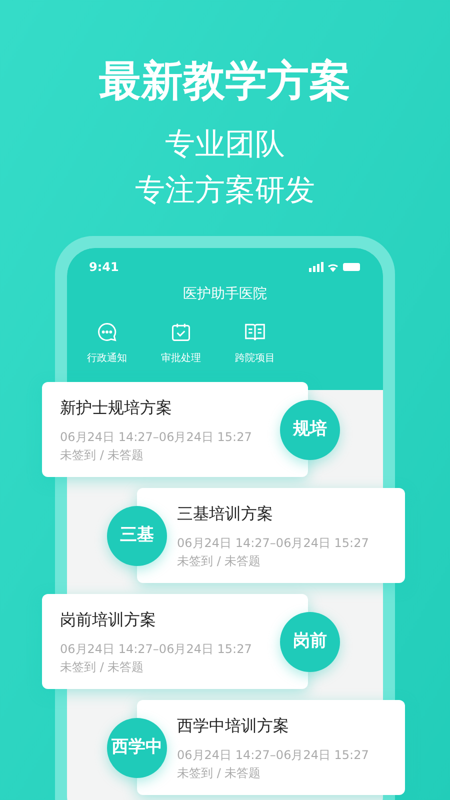 The image size is (450, 800). What do you see at coordinates (233, 725) in the screenshot?
I see `plan-title: 西学中培训方案` at bounding box center [233, 725].